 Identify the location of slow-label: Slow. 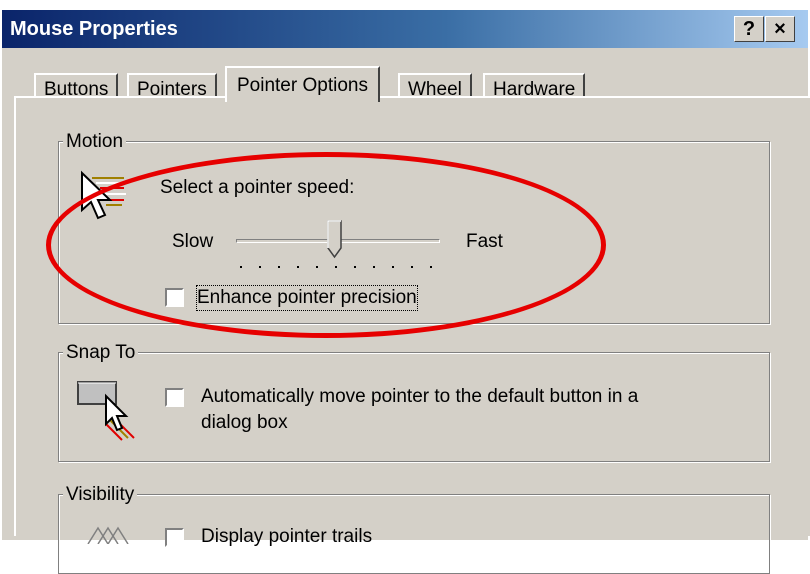
(193, 241).